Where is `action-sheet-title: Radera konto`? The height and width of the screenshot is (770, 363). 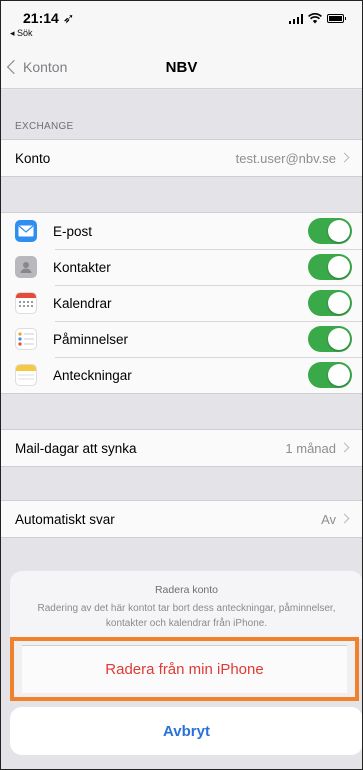 action-sheet-title: Radera konto is located at coordinates (186, 590).